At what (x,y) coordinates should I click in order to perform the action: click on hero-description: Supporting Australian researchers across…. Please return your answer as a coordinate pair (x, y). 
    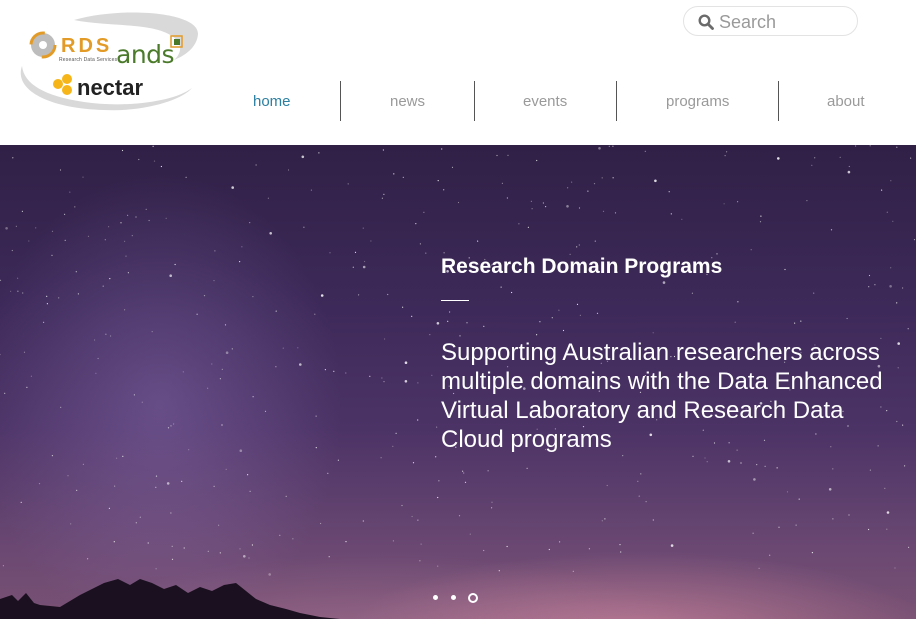
    Looking at the image, I should click on (662, 396).